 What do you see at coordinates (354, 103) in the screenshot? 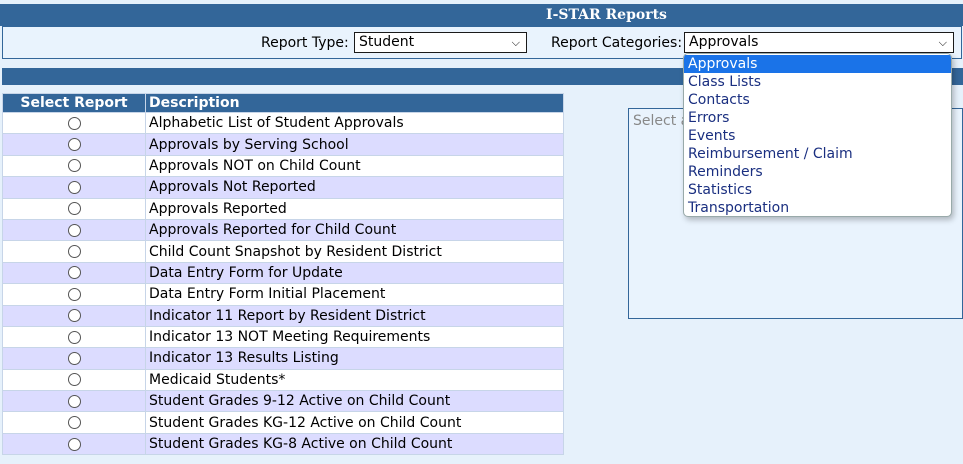
I see `column-header-description: Description` at bounding box center [354, 103].